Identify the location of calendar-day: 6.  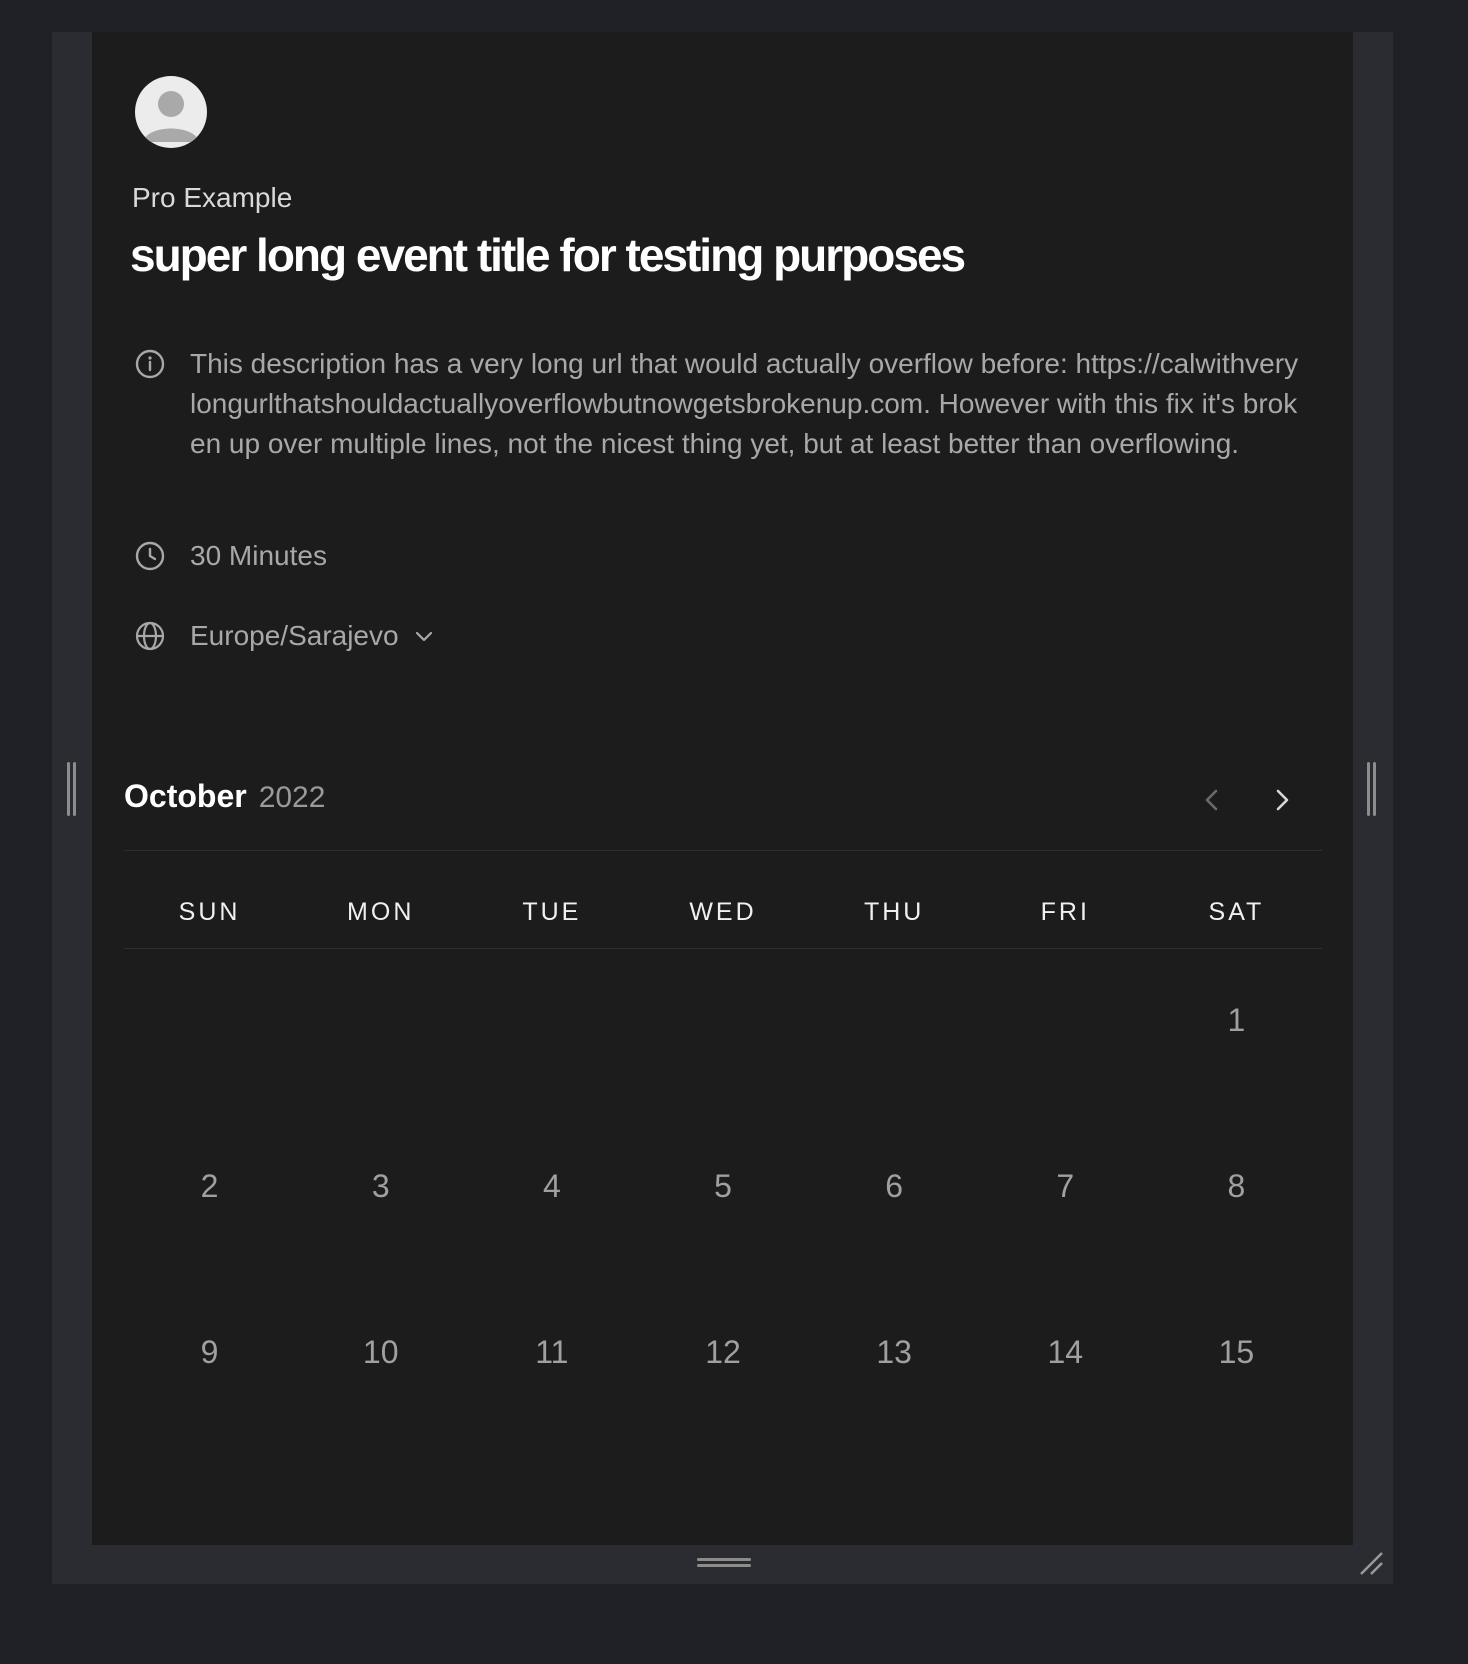
(894, 1186).